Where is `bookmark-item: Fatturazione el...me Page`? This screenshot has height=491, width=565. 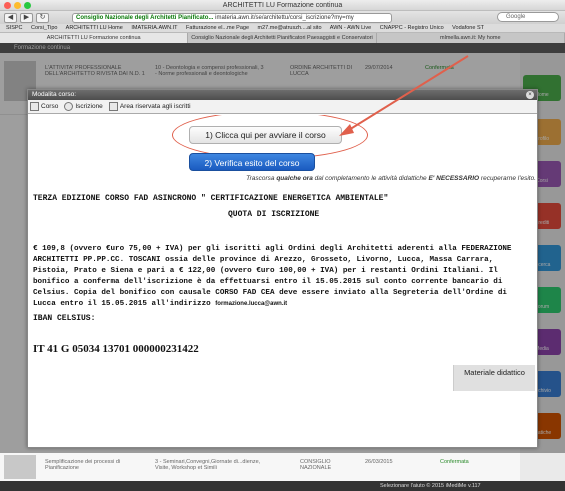
bookmark-item: Fatturazione el...me Page is located at coordinates (217, 28).